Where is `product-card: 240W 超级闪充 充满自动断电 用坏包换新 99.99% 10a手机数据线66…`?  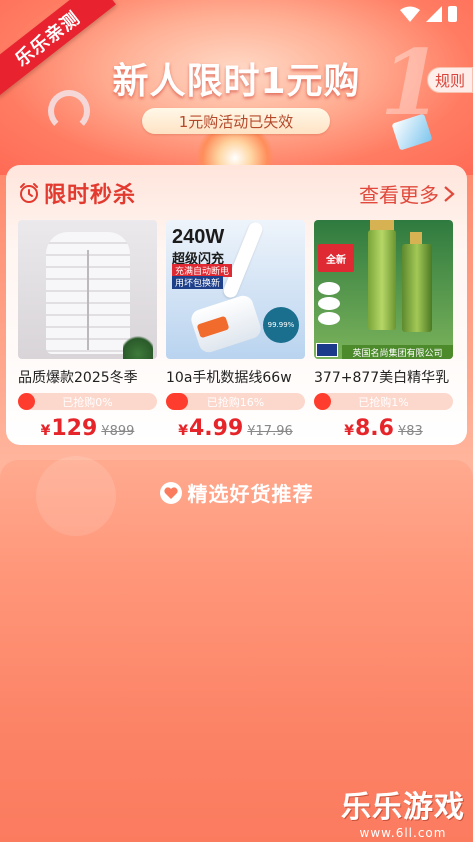
product-card: 240W 超级闪充 充满自动断电 用坏包换新 99.99% 10a手机数据线66… is located at coordinates (235, 330).